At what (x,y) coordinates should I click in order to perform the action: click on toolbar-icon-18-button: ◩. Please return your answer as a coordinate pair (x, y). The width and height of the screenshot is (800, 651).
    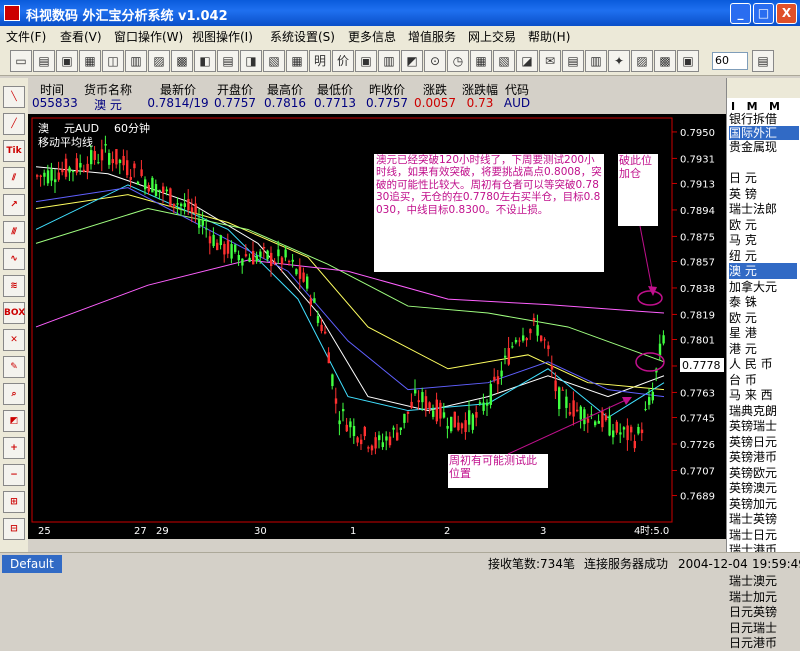
    Looking at the image, I should click on (412, 61).